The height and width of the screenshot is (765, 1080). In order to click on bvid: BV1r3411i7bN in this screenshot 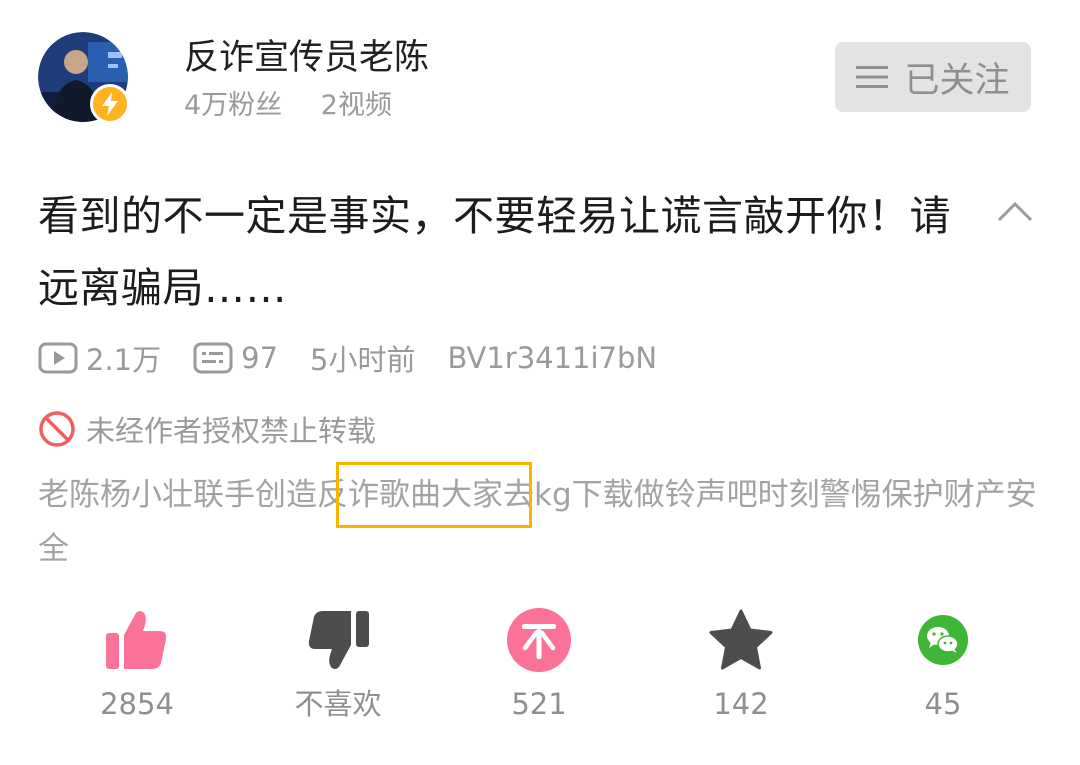, I will do `click(552, 358)`.